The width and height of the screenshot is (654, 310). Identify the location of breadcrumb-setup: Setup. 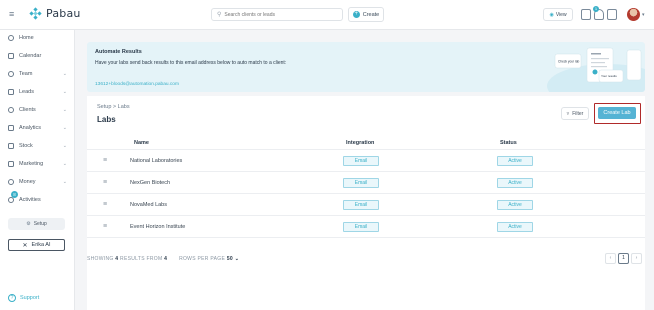
(104, 107).